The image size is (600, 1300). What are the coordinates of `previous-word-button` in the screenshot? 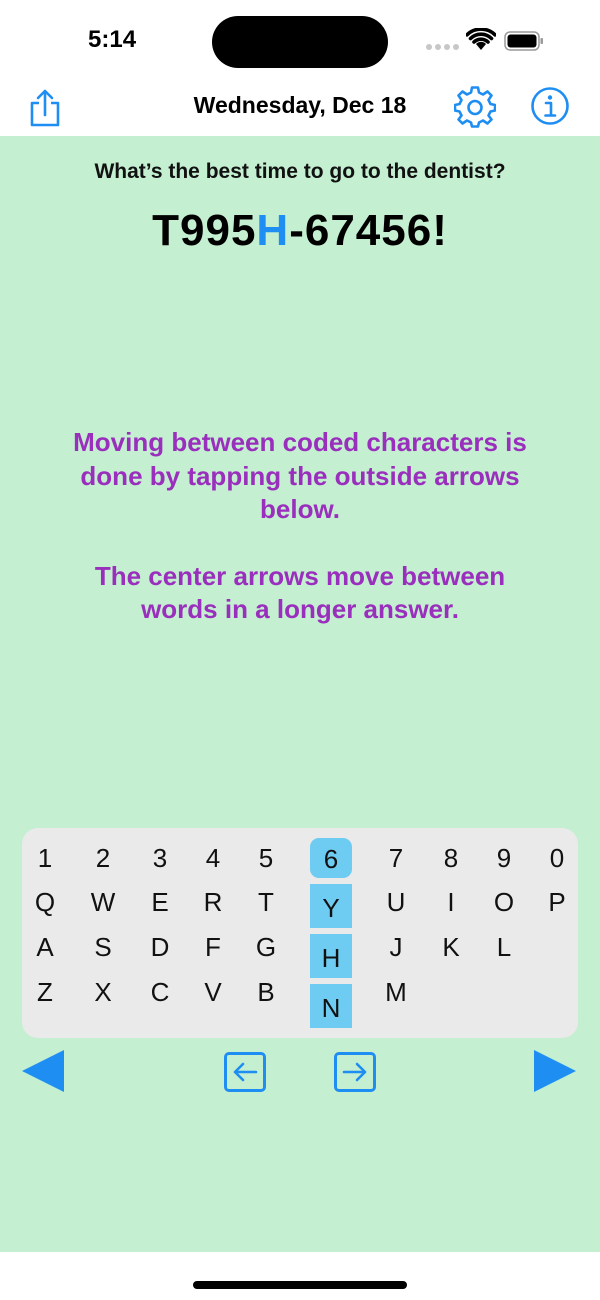 It's located at (245, 1072).